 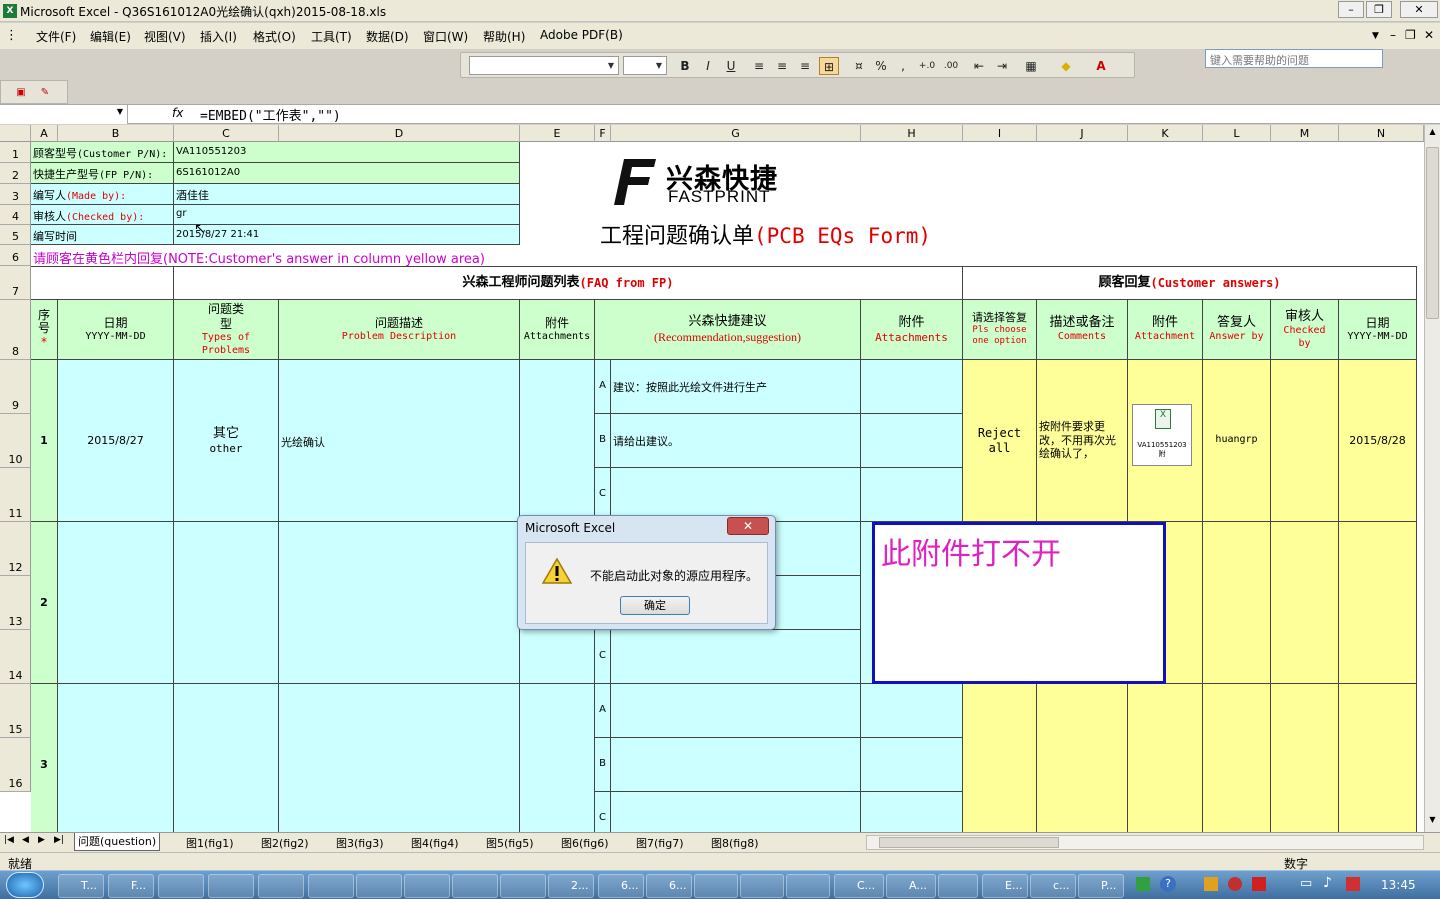 What do you see at coordinates (1082, 330) in the screenshot?
I see `header-comments: 描述或备注 Comments` at bounding box center [1082, 330].